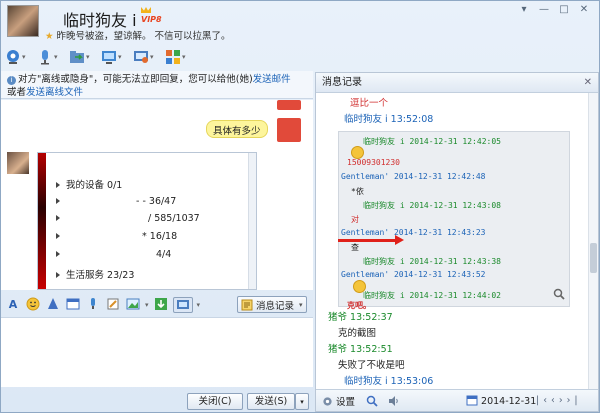 Image resolution: width=600 pixels, height=413 pixels. Describe the element at coordinates (543, 400) in the screenshot. I see `first-page-icon: |‹` at that location.